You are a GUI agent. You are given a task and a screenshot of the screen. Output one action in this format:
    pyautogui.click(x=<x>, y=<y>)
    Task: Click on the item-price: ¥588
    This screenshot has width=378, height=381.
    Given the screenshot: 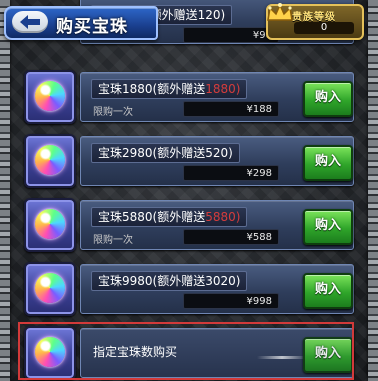 What is the action you would take?
    pyautogui.click(x=231, y=237)
    